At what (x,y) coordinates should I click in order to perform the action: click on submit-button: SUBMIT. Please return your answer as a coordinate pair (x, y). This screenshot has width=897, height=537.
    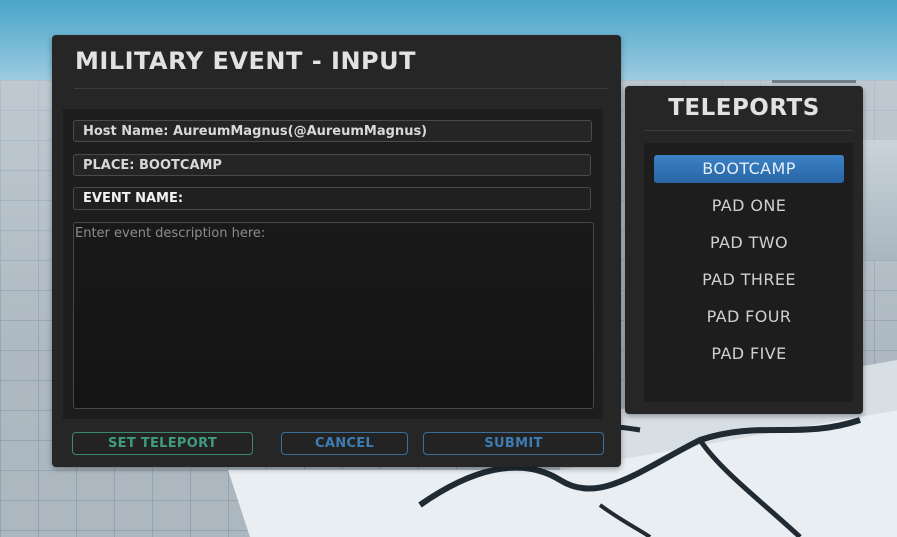
    Looking at the image, I should click on (513, 443).